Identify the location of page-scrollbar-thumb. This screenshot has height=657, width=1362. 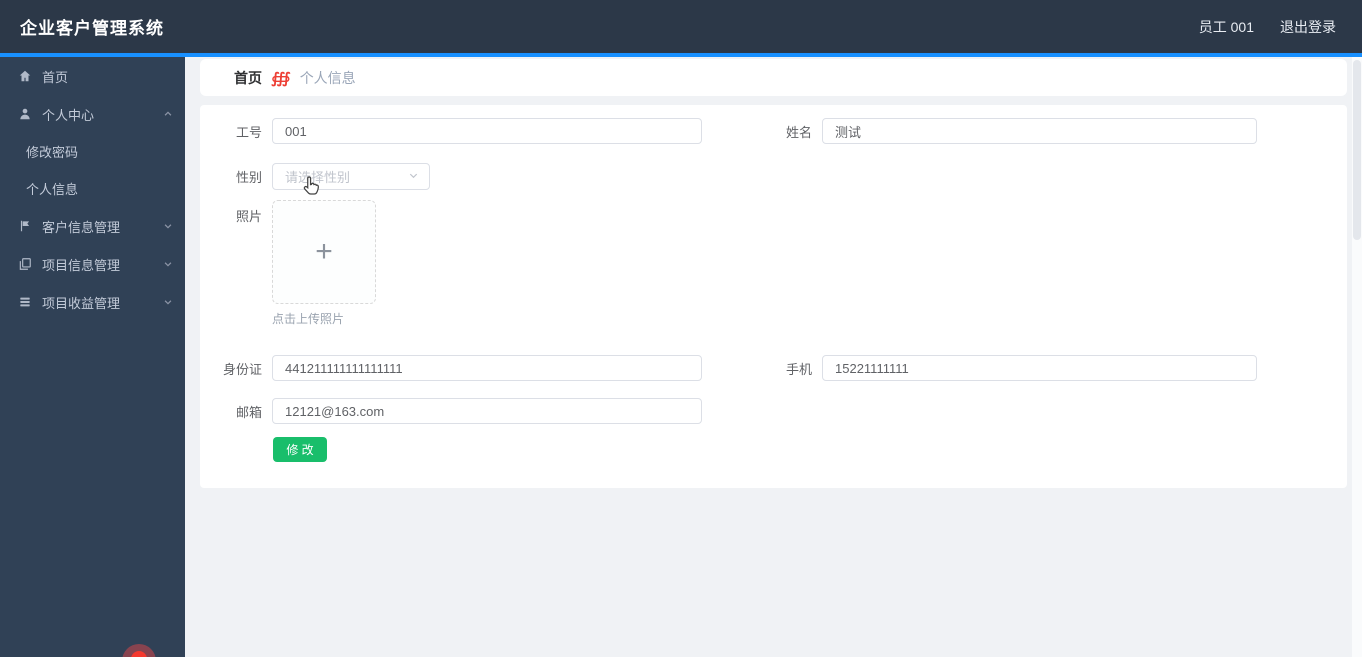
(1357, 150).